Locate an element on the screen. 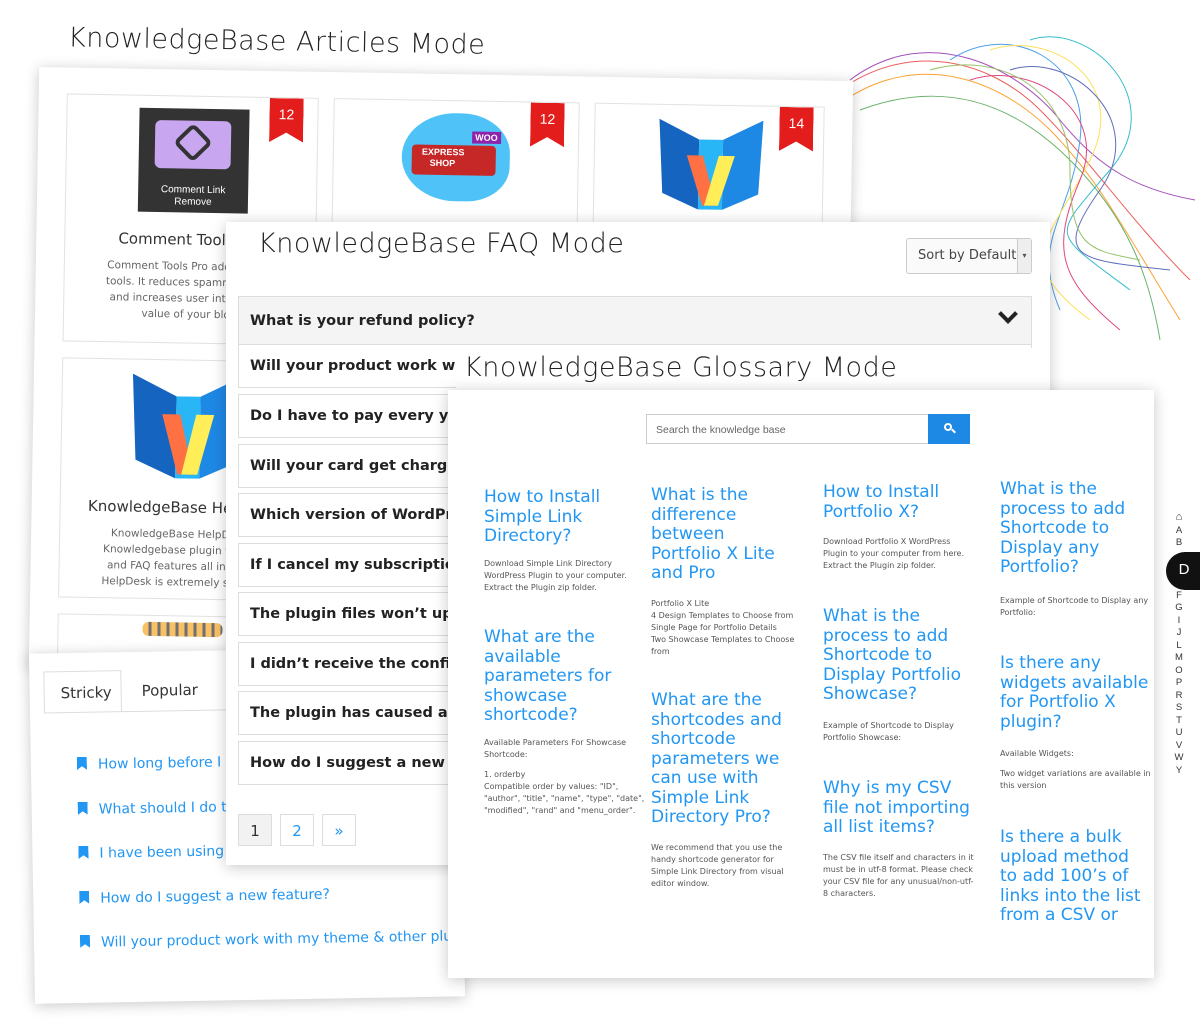 The image size is (1200, 1019). az-letter-active: D is located at coordinates (1183, 571).